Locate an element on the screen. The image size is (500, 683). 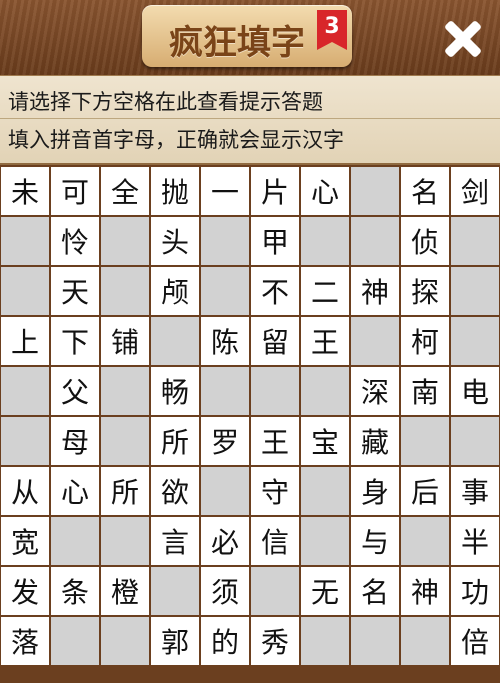
grid-cell-filled: 未 is located at coordinates (25, 191).